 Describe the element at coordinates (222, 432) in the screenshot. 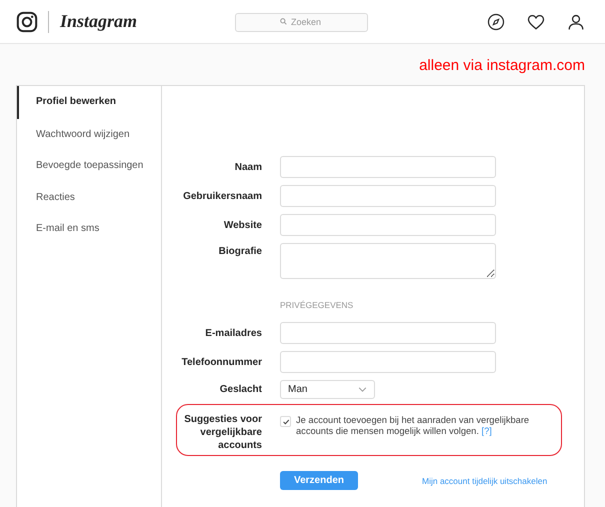

I see `field-label: Suggesties voor vergelijkbare accounts` at that location.